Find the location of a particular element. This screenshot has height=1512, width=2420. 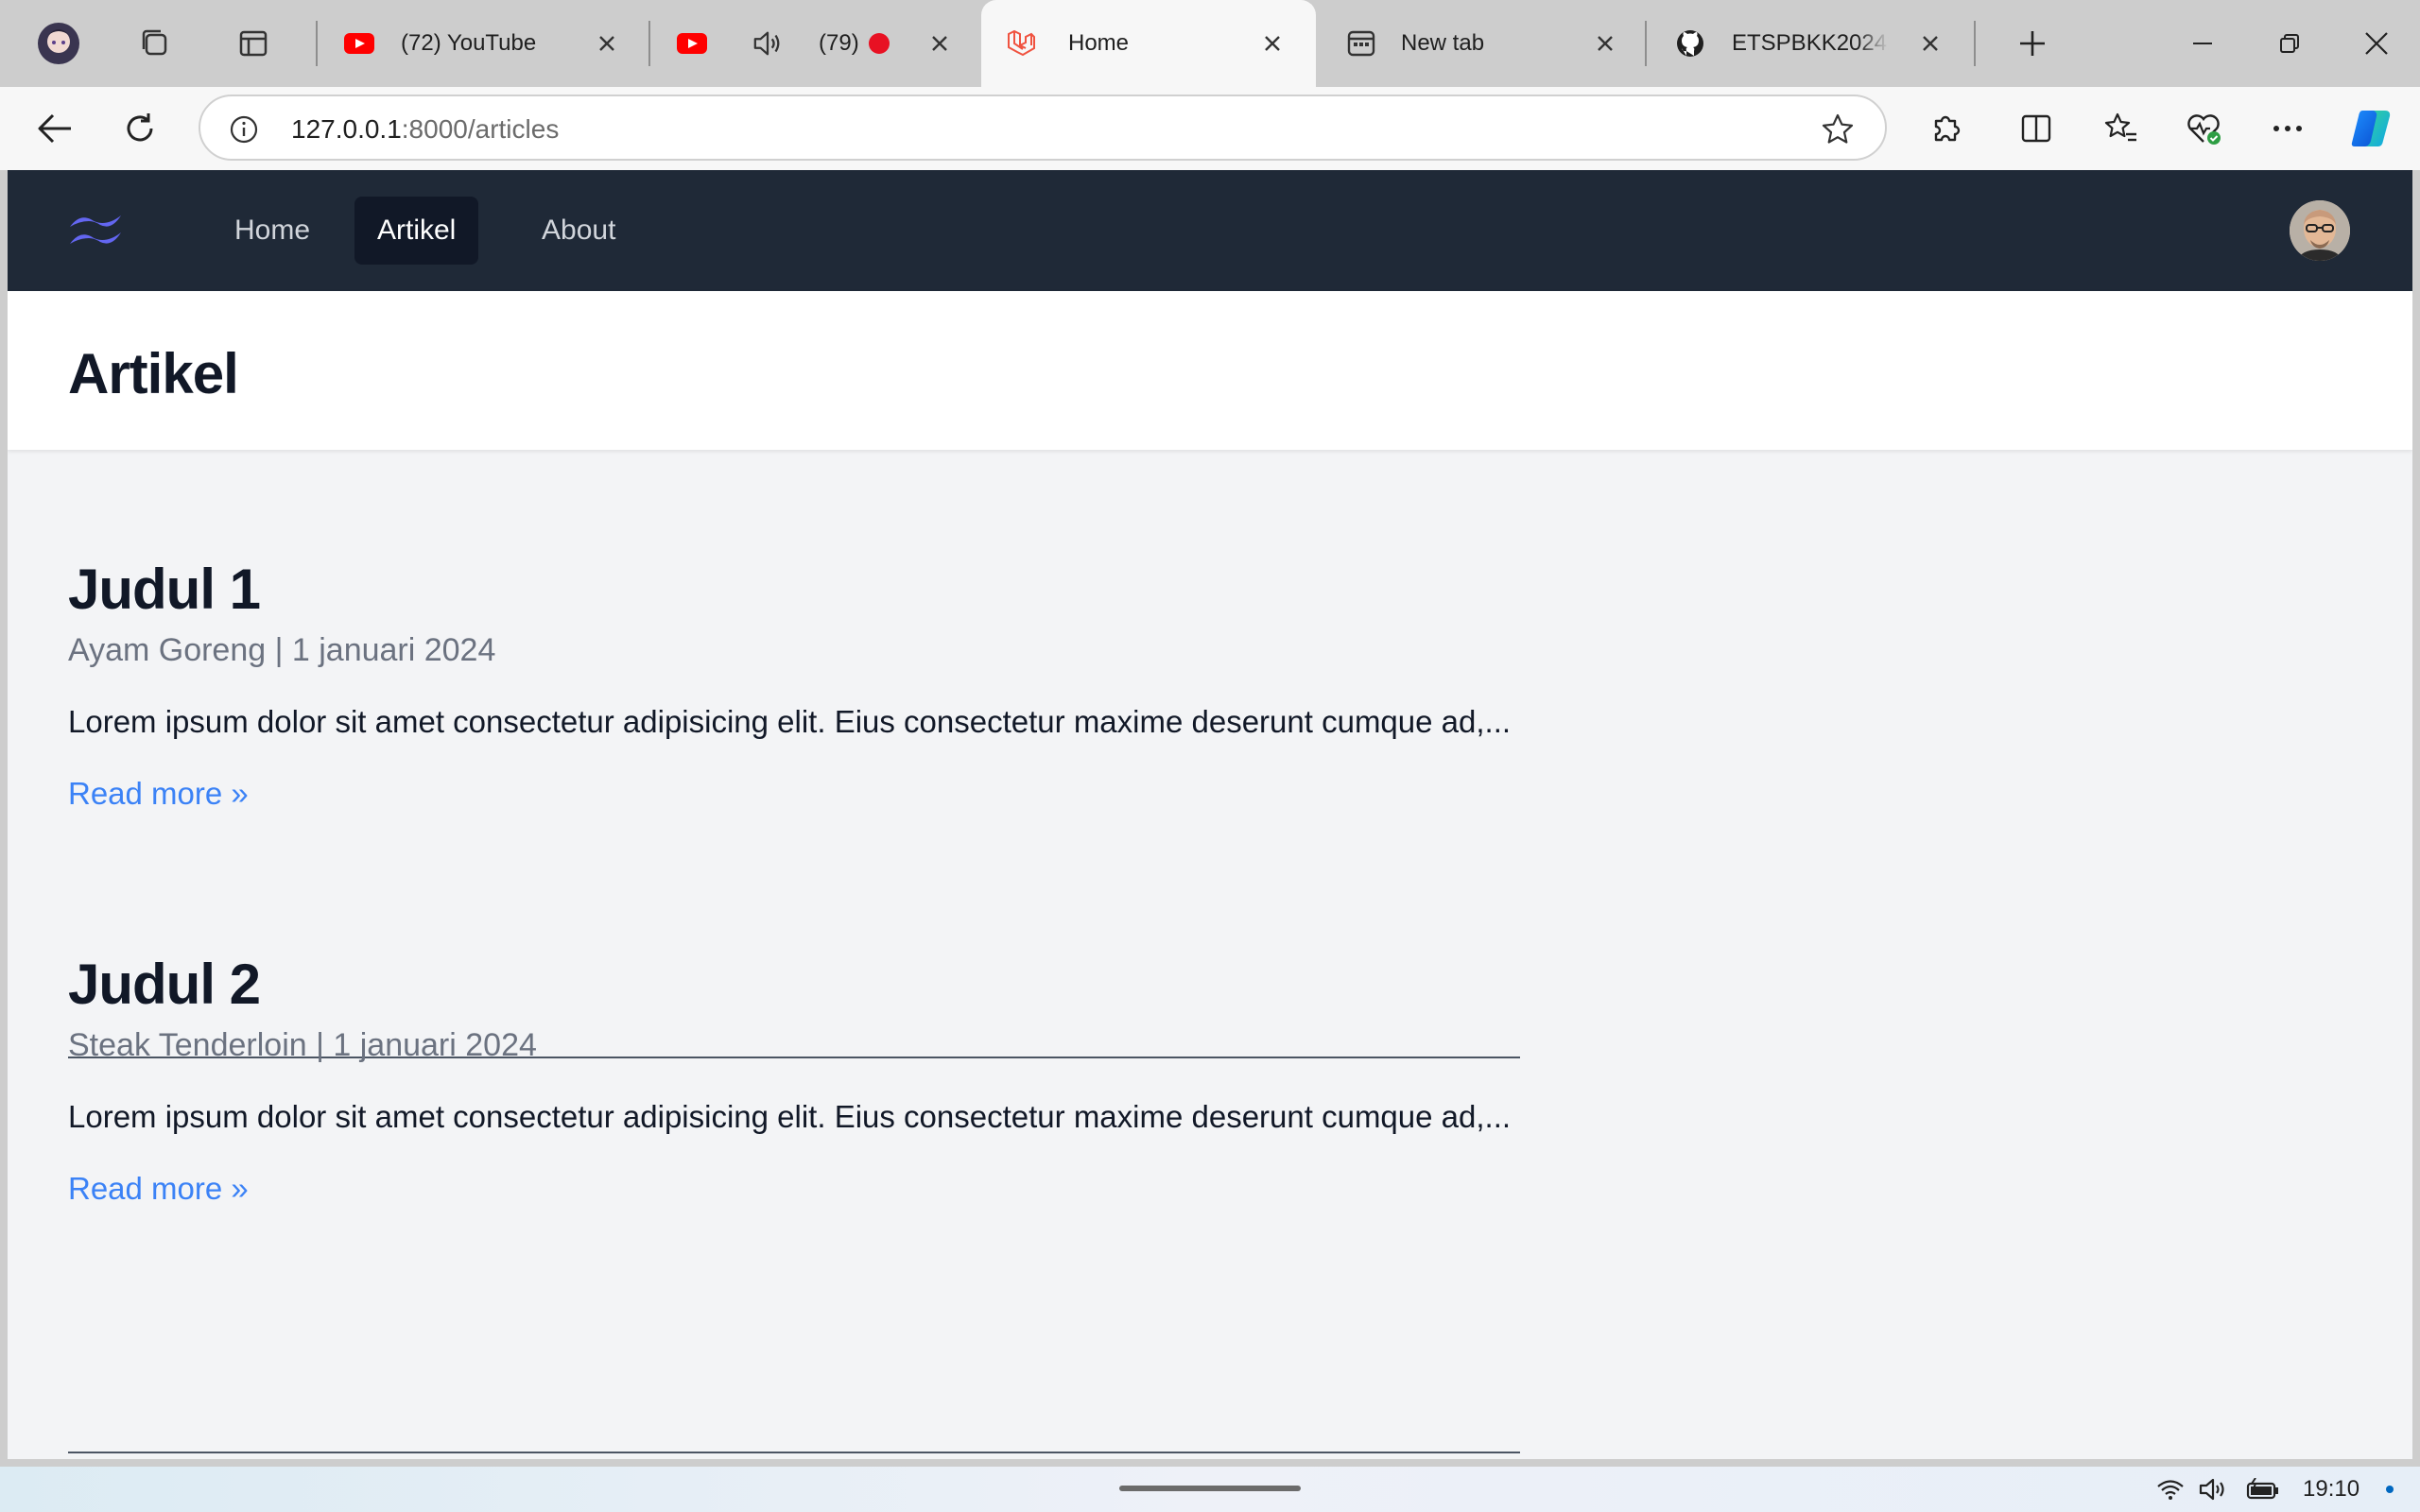

extensions-button is located at coordinates (1945, 128).